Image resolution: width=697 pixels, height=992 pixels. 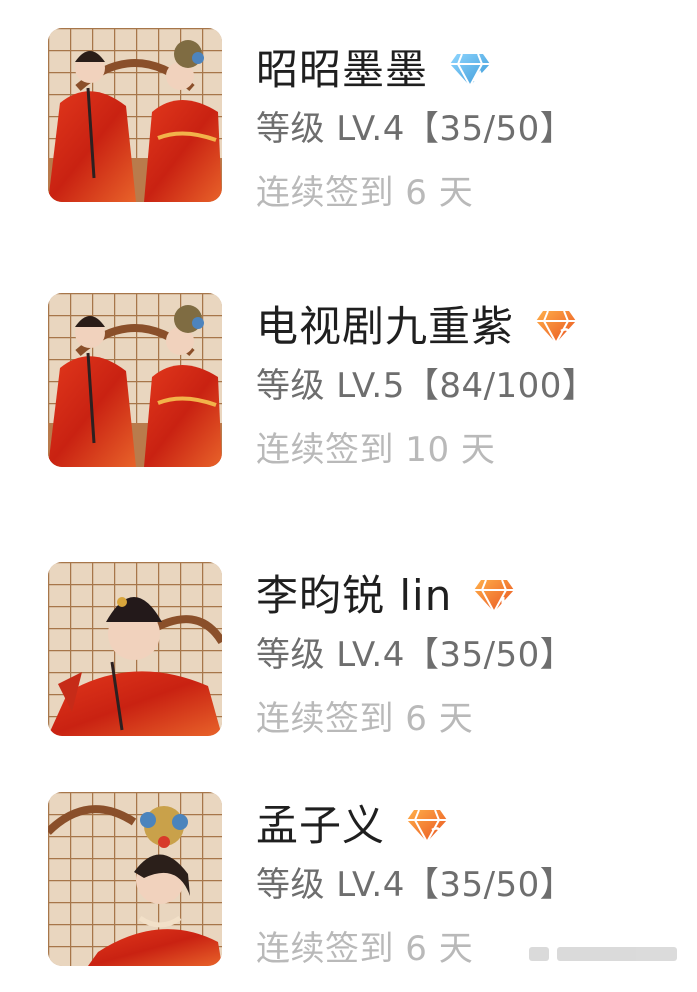 I want to click on member-name: 李昀锐 lin, so click(x=354, y=596).